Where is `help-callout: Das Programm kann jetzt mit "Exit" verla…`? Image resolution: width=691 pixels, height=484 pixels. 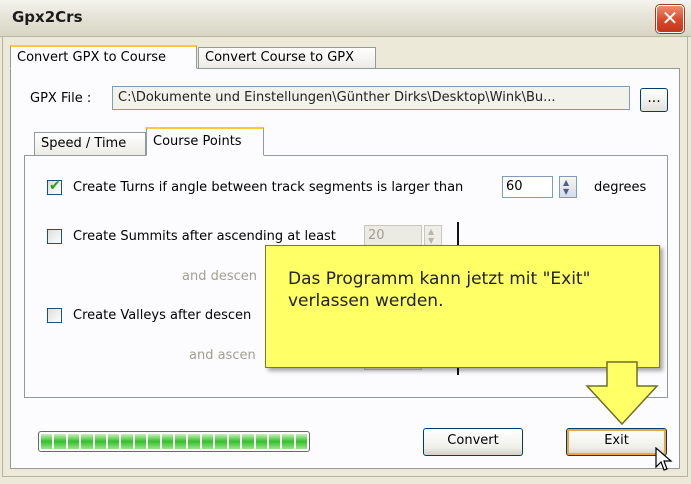
help-callout: Das Programm kann jetzt mit "Exit" verla… is located at coordinates (462, 306).